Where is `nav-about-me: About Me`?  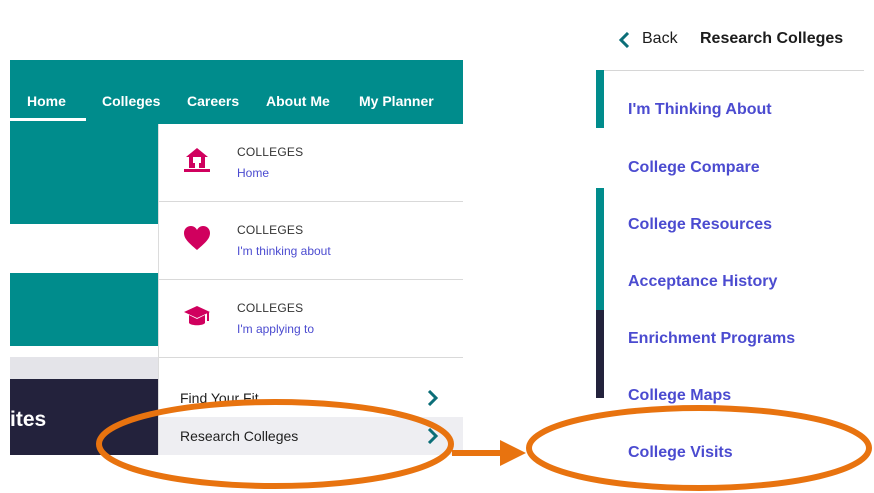 nav-about-me: About Me is located at coordinates (298, 101).